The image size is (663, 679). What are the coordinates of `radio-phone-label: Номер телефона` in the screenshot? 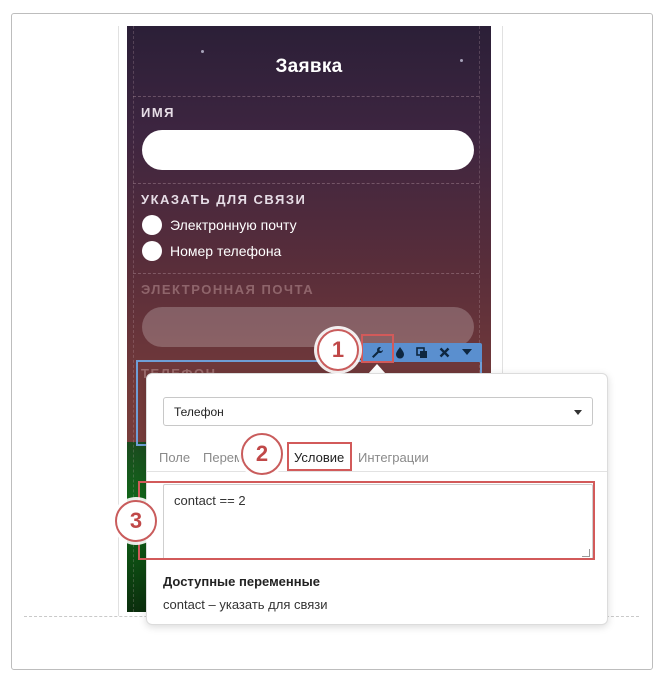 It's located at (226, 251).